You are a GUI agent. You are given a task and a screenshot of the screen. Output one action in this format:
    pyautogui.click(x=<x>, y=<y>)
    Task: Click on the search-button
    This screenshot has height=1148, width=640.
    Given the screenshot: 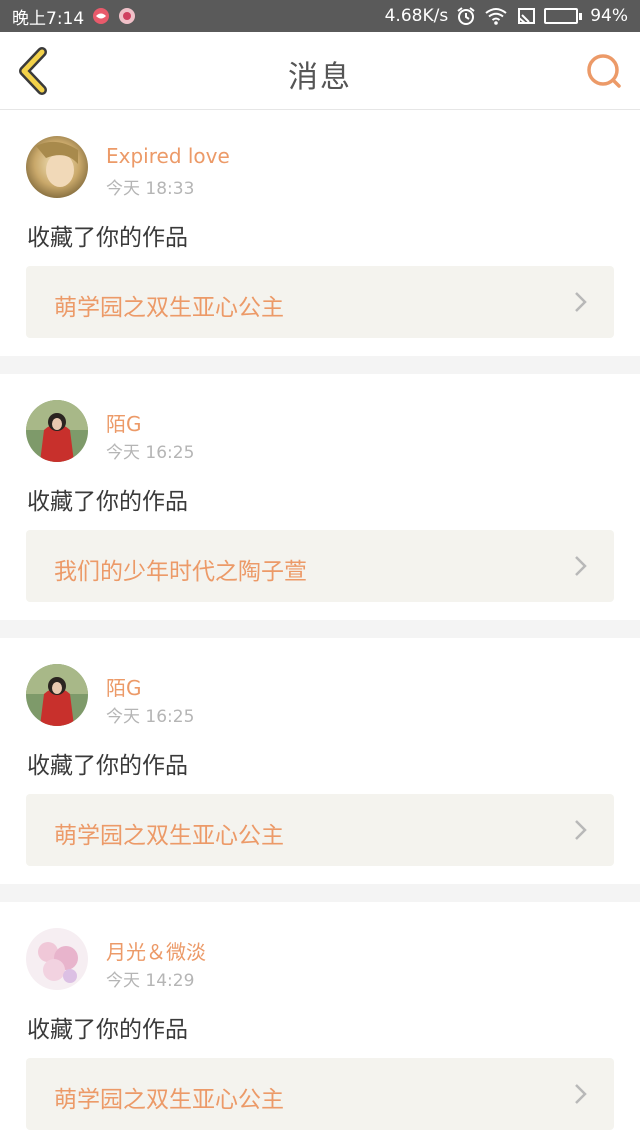 What is the action you would take?
    pyautogui.click(x=605, y=72)
    